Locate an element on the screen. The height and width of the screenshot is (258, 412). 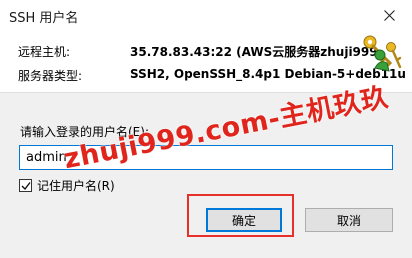
title-bar: SSH 用户名 is located at coordinates (206, 15).